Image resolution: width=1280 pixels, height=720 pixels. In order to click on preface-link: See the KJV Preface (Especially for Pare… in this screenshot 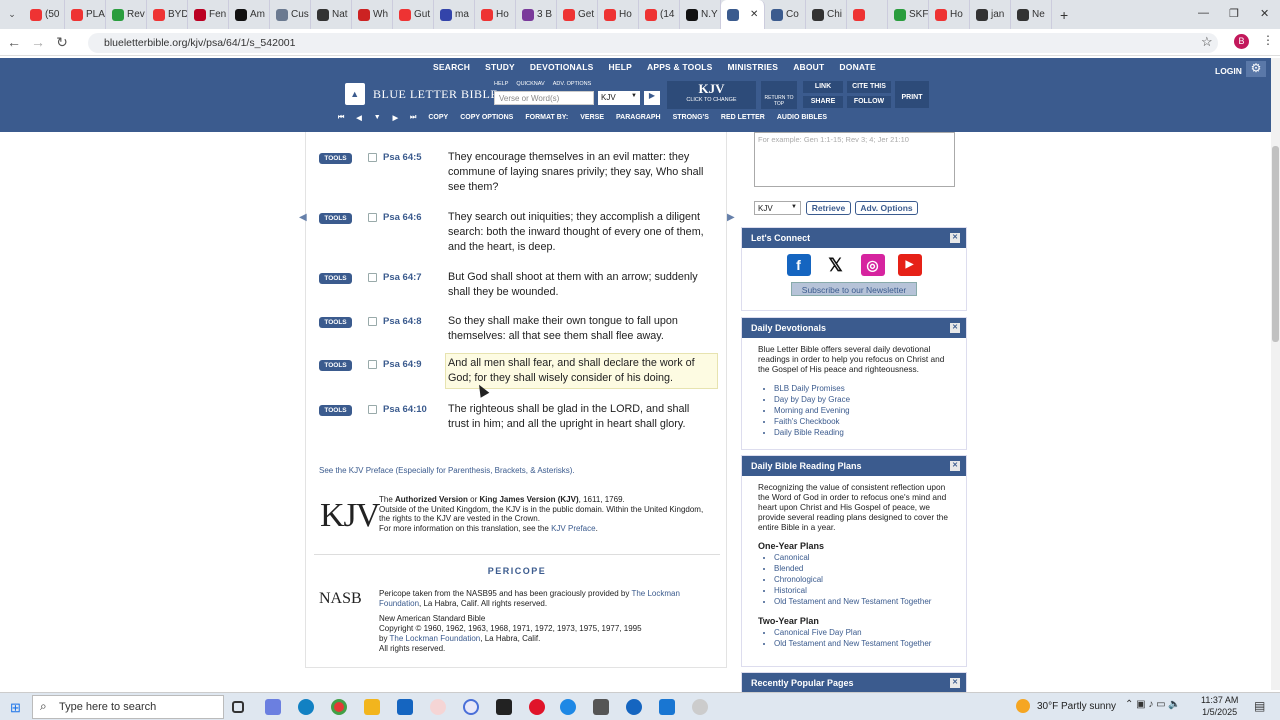, I will do `click(447, 470)`.